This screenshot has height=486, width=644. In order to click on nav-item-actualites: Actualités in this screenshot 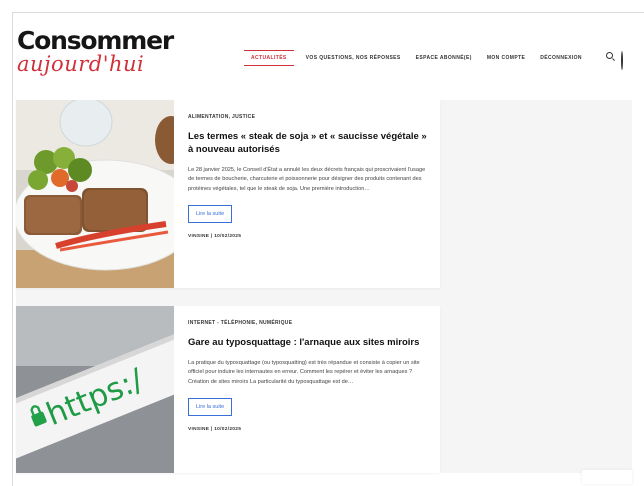, I will do `click(269, 58)`.